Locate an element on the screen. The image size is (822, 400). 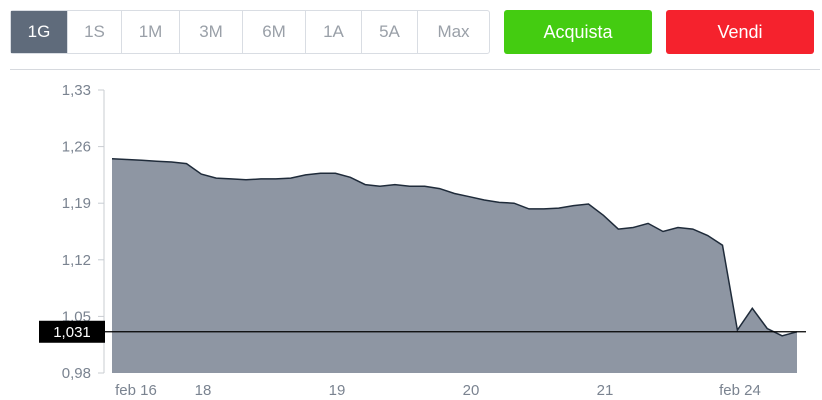
y-tick-label: 1,19 is located at coordinates (76, 203).